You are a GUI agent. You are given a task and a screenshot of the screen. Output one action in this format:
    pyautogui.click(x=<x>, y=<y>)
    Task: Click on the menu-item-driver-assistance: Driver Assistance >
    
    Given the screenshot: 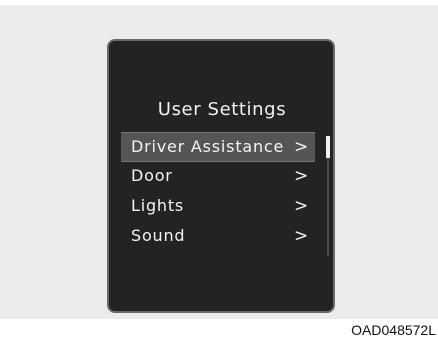 What is the action you would take?
    pyautogui.click(x=218, y=147)
    